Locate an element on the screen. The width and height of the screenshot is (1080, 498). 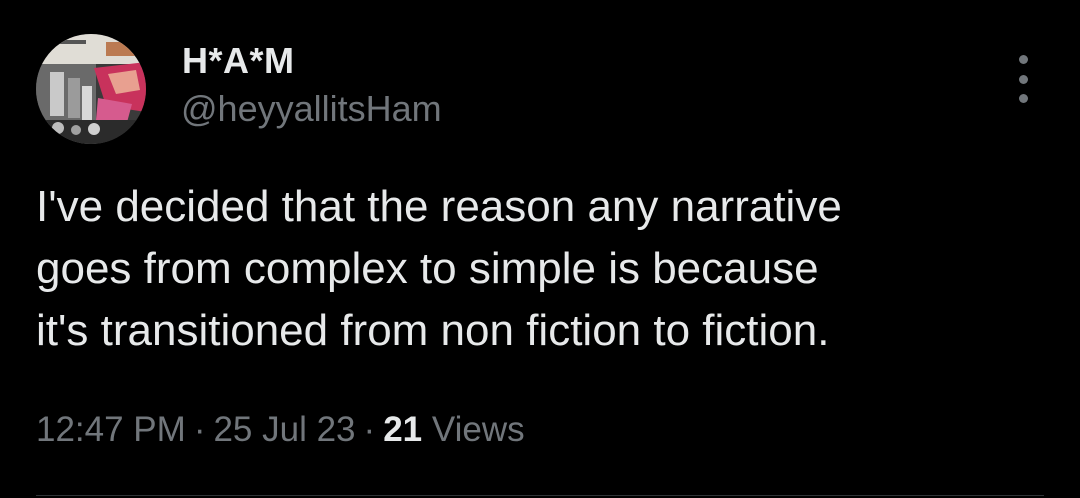
tweet-time: 12:47 PM is located at coordinates (111, 429).